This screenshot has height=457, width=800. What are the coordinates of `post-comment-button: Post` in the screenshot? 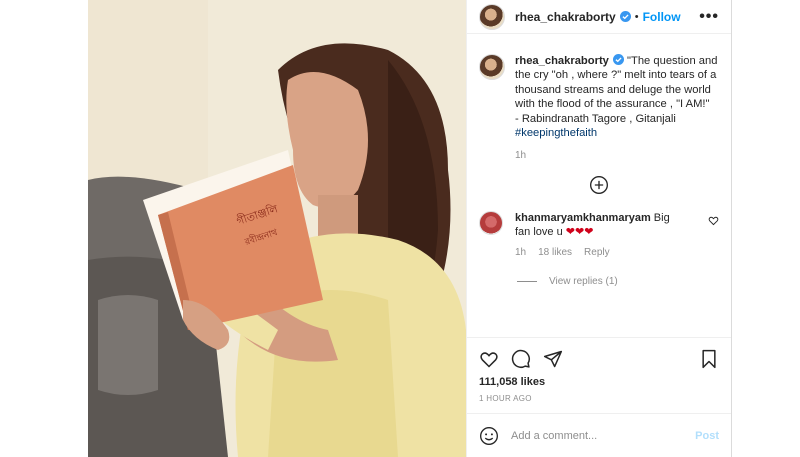 It's located at (707, 436).